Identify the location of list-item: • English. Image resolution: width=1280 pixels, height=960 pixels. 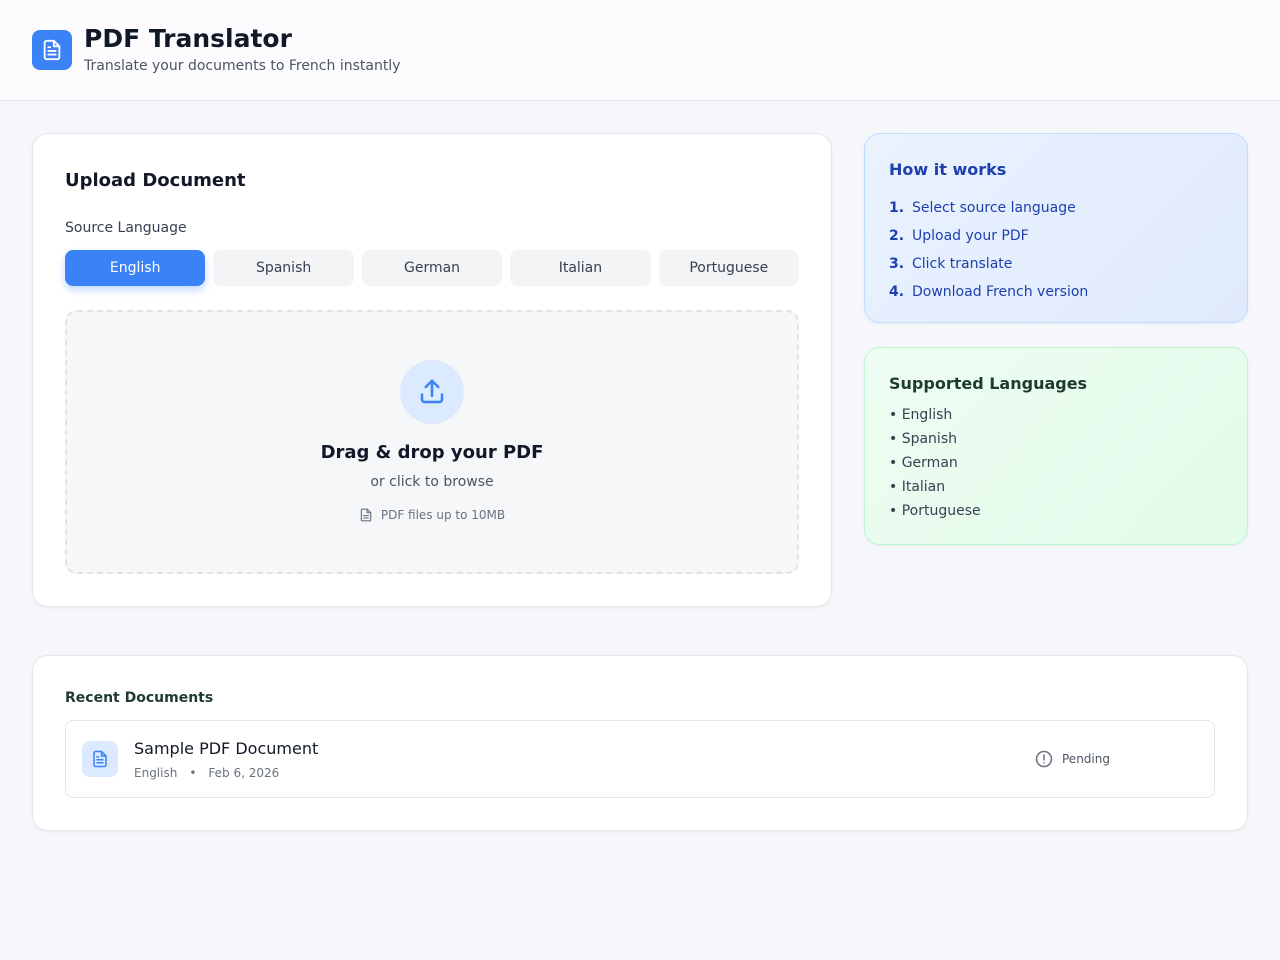
(921, 415).